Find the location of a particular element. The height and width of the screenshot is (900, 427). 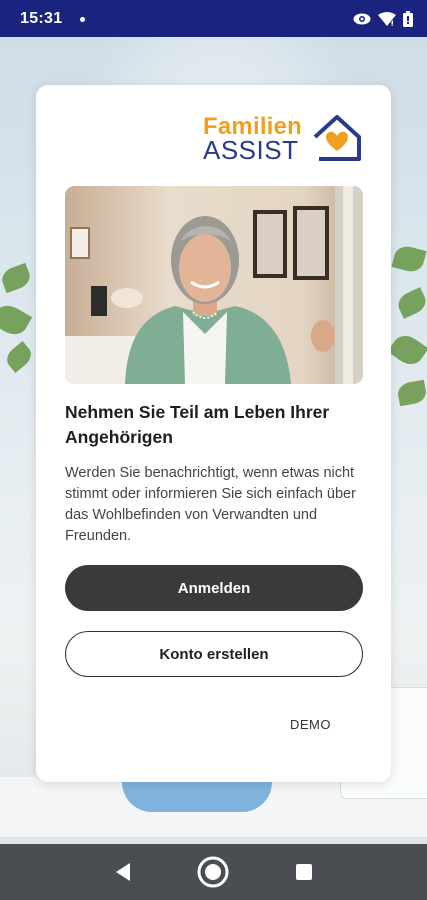

familien-assist-logo: Familien ASSIST is located at coordinates (283, 139).